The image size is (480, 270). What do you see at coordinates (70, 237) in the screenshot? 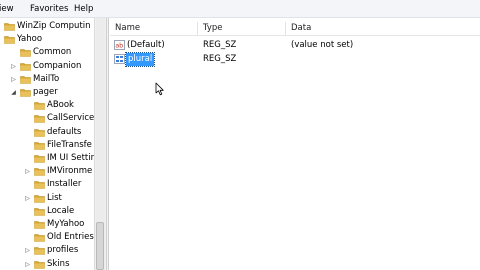
I see `tree-item-label: Old Entries` at bounding box center [70, 237].